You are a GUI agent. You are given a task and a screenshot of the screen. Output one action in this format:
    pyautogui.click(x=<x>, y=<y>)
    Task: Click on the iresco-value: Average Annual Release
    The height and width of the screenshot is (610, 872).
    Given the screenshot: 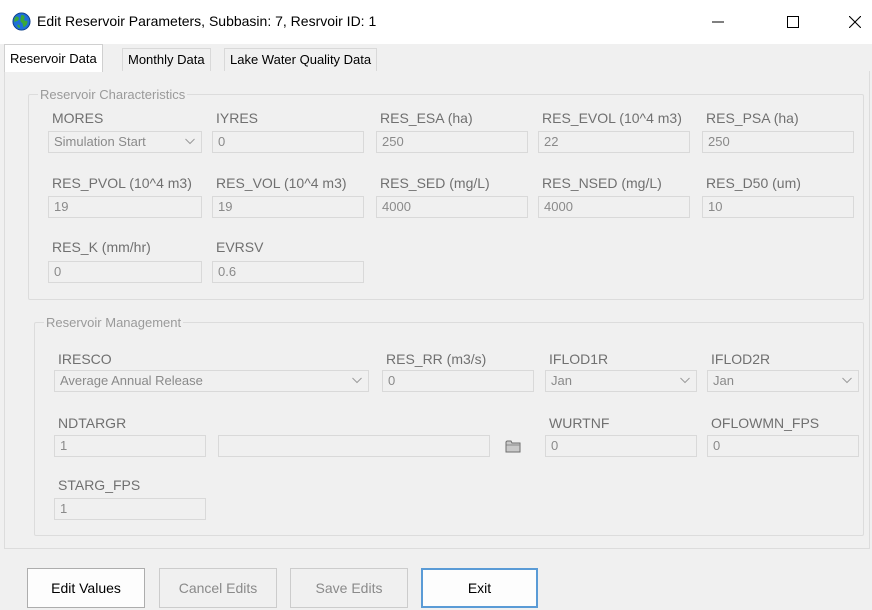 What is the action you would take?
    pyautogui.click(x=131, y=380)
    